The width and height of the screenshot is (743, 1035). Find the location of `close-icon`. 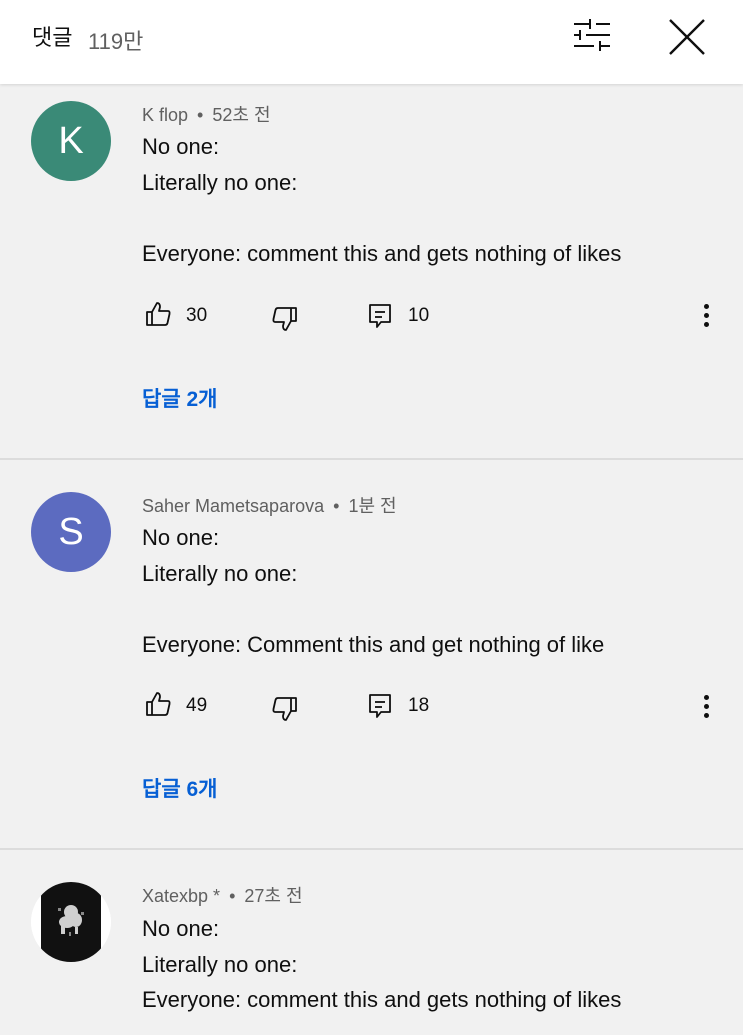

close-icon is located at coordinates (687, 37).